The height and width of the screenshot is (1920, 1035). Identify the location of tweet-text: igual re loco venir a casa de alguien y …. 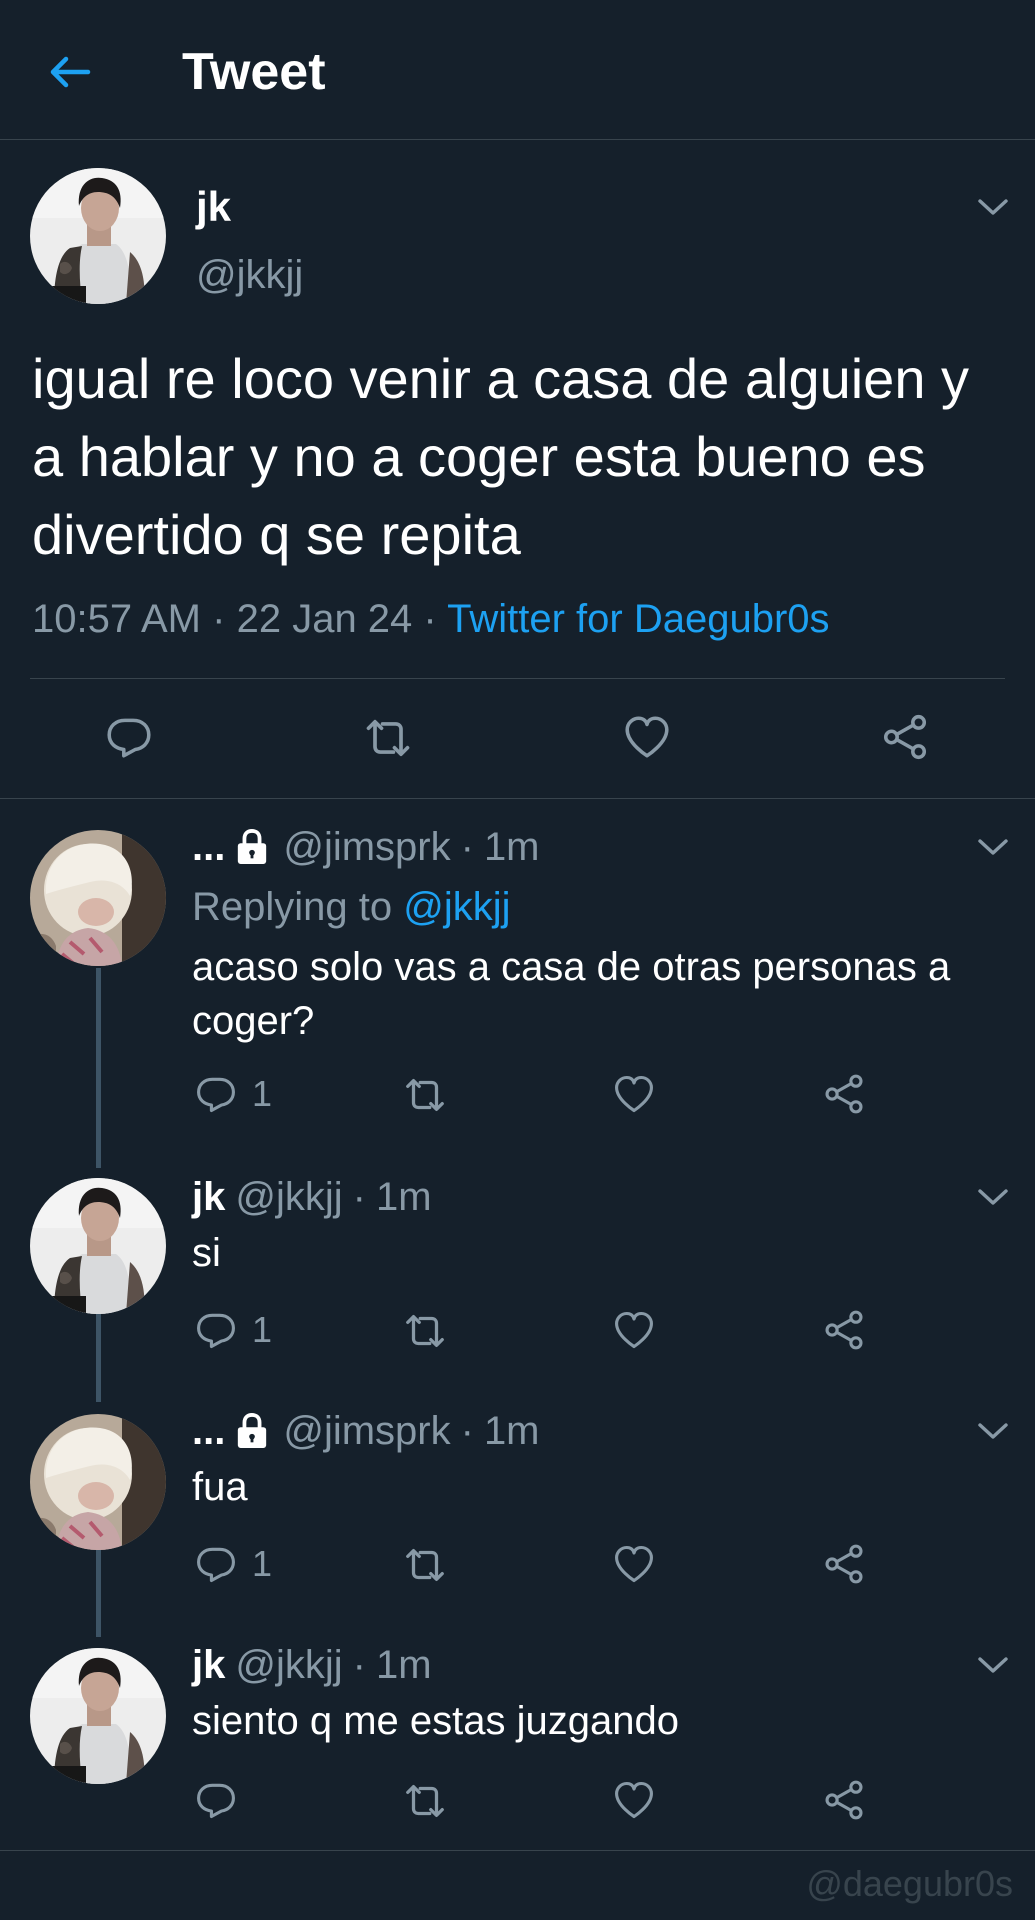
(501, 456).